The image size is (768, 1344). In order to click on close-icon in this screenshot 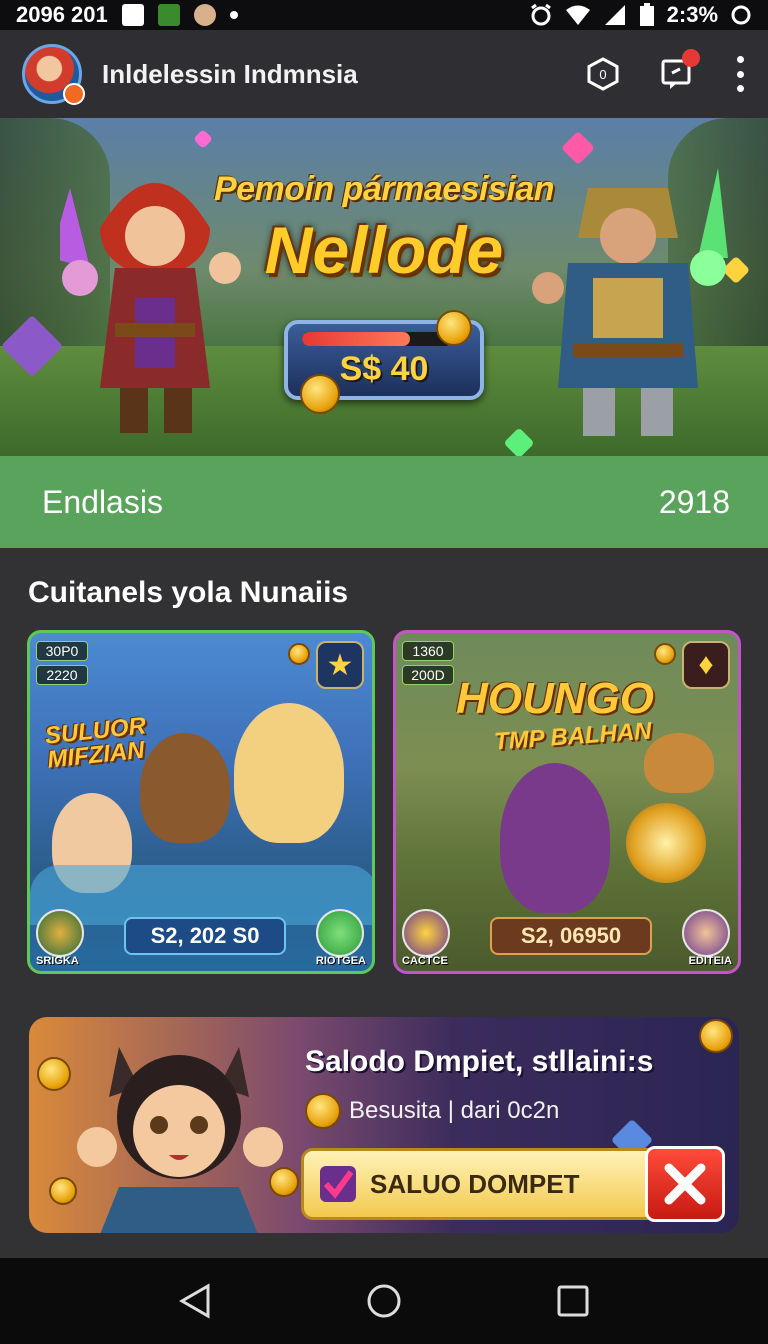, I will do `click(685, 1184)`.